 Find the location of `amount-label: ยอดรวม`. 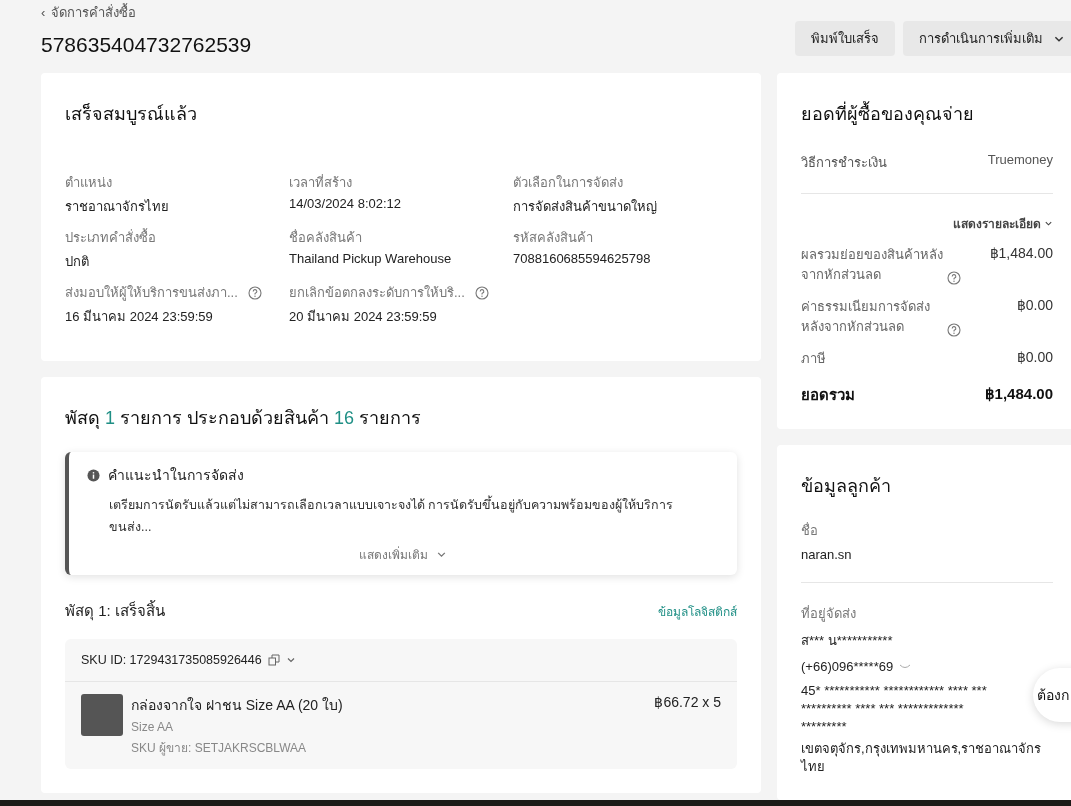

amount-label: ยอดรวม is located at coordinates (828, 395).